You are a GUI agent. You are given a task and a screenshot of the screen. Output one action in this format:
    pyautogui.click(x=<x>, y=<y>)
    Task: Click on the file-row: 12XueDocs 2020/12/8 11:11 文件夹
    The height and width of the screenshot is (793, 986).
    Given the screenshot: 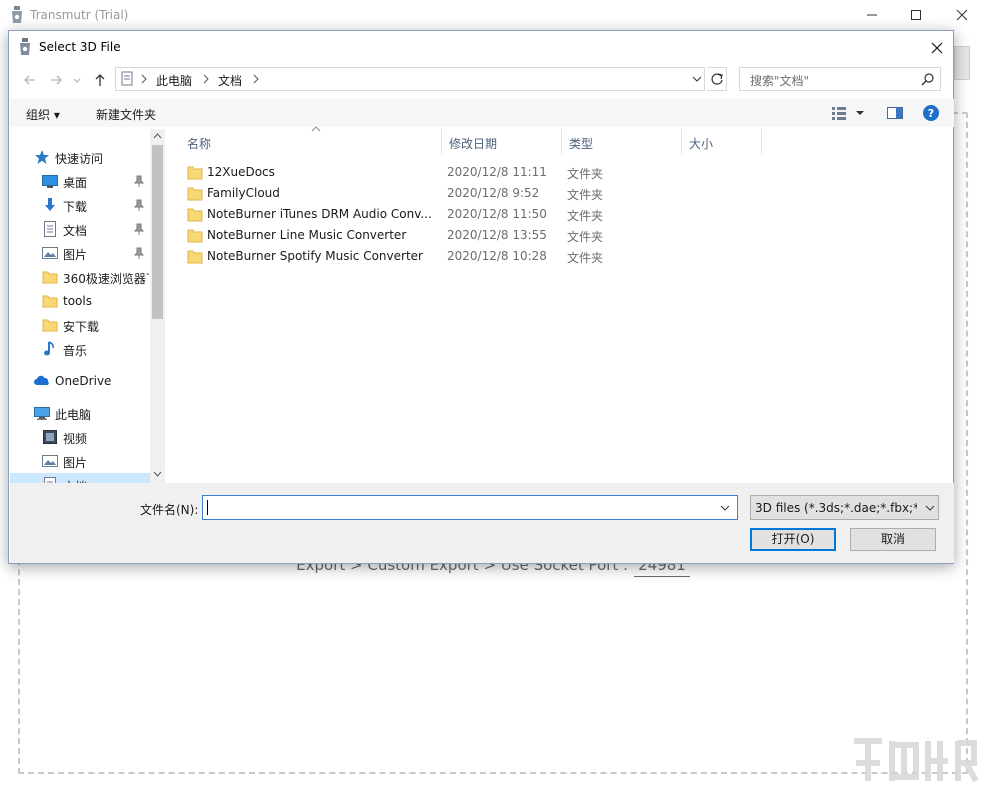 What is the action you would take?
    pyautogui.click(x=549, y=172)
    